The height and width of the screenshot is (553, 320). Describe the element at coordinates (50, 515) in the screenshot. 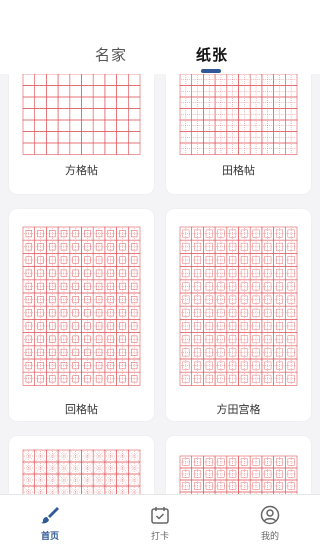

I see `brush-icon` at that location.